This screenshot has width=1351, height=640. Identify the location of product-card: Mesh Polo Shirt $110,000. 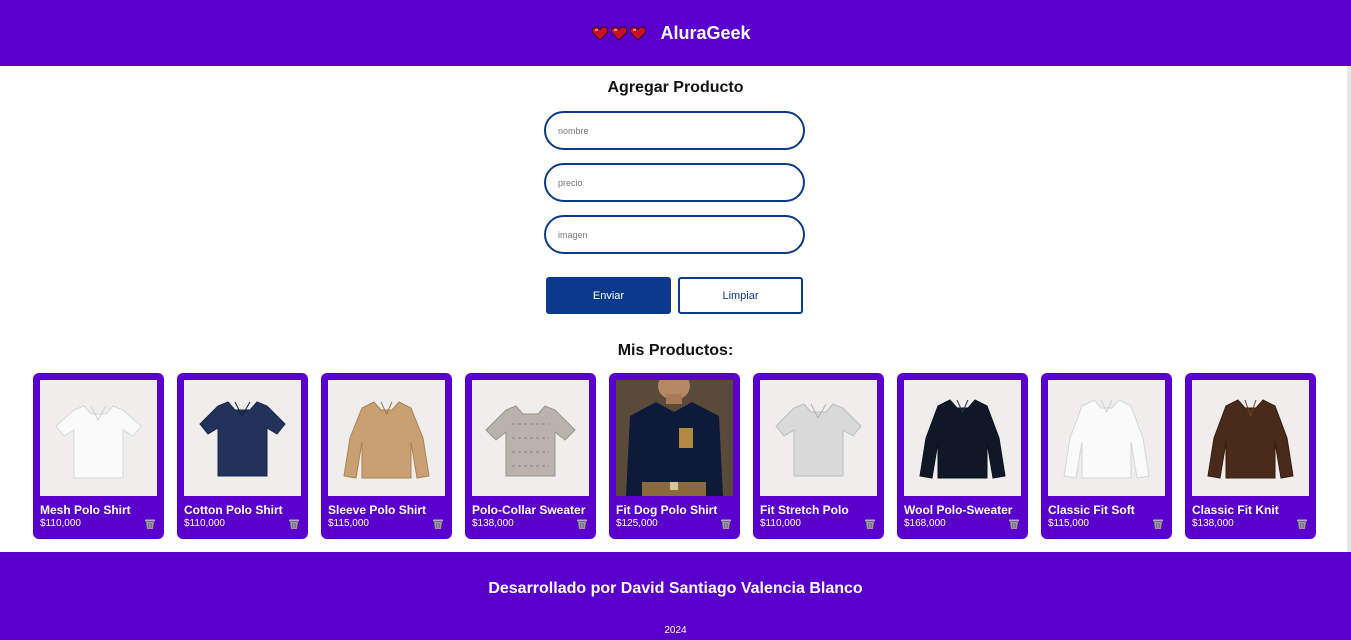
(98, 456).